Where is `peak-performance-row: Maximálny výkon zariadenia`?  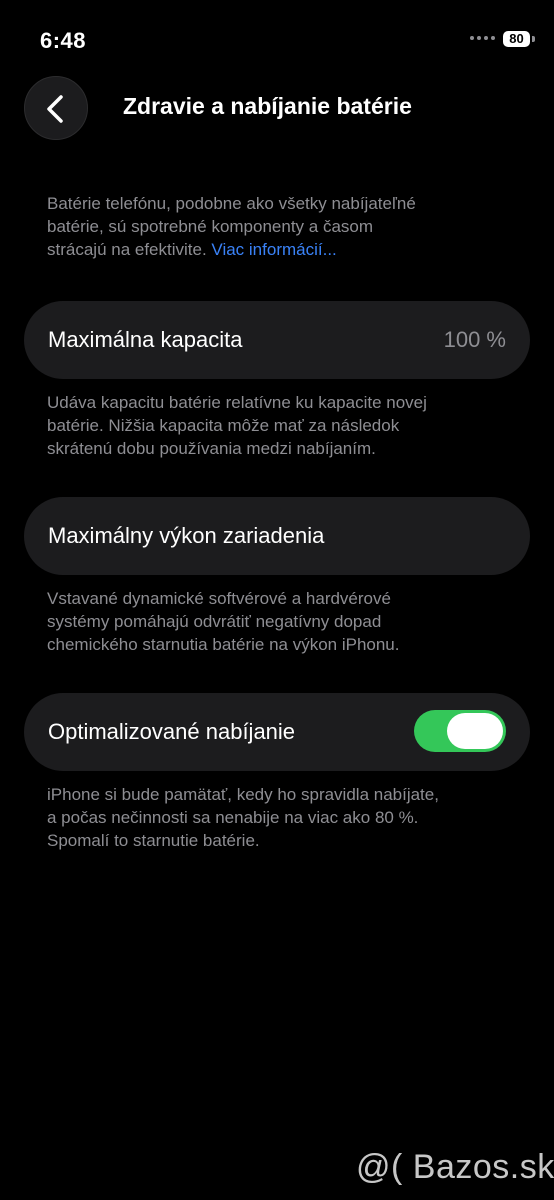 peak-performance-row: Maximálny výkon zariadenia is located at coordinates (277, 536).